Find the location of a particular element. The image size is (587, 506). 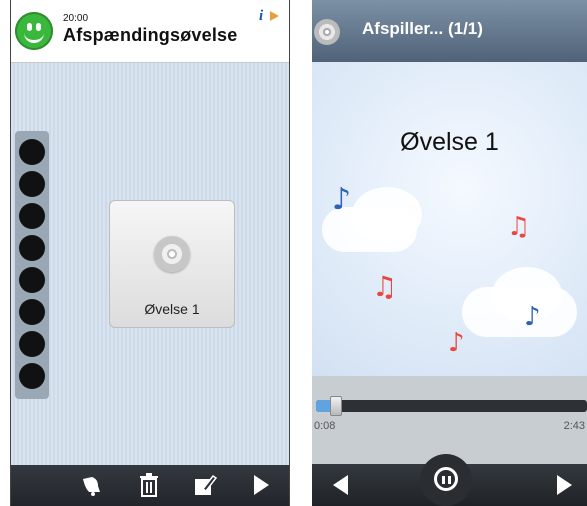

total-time: 2:43 is located at coordinates (574, 426).